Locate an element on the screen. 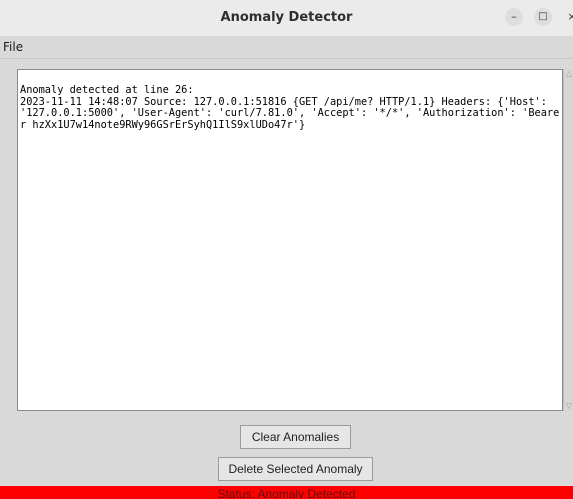  status-text: Status: Anomaly Detected is located at coordinates (286, 493).